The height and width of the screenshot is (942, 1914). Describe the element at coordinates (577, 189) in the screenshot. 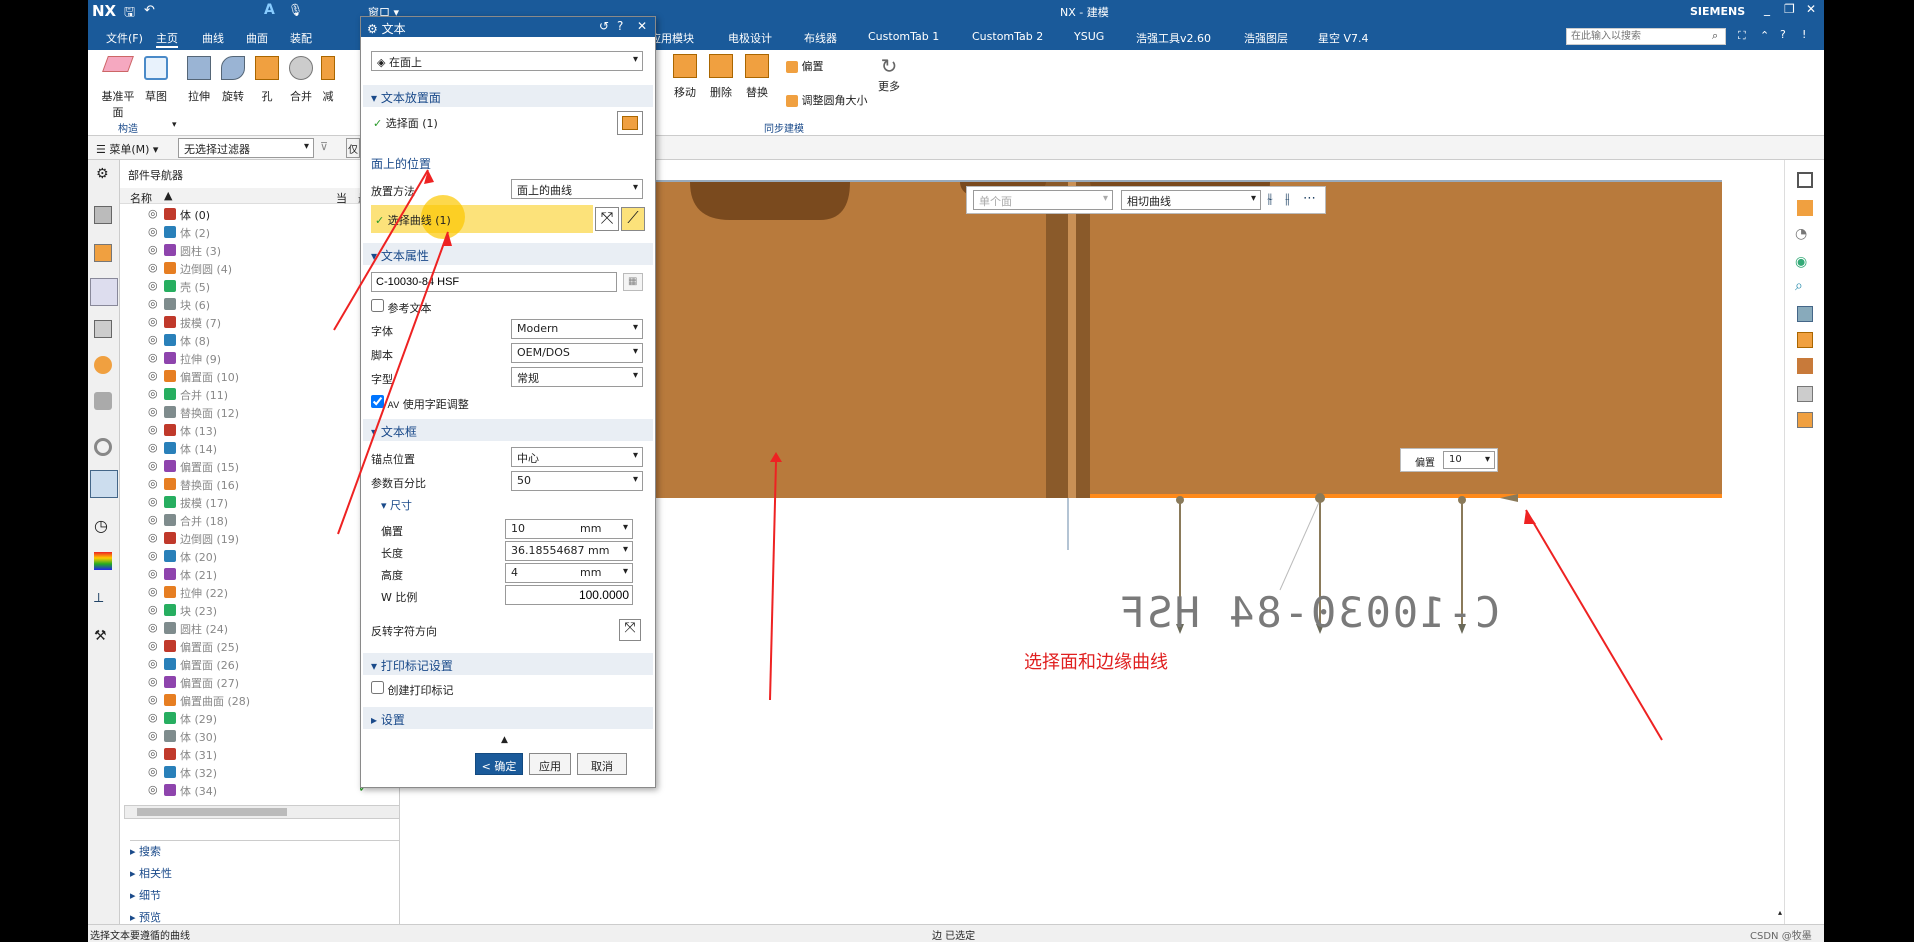

I see `place-method-select: 面上的曲线` at that location.